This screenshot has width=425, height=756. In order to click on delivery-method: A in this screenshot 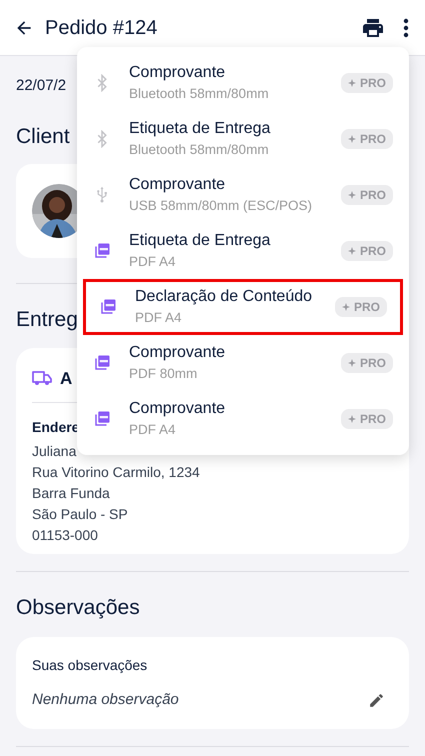, I will do `click(66, 379)`.